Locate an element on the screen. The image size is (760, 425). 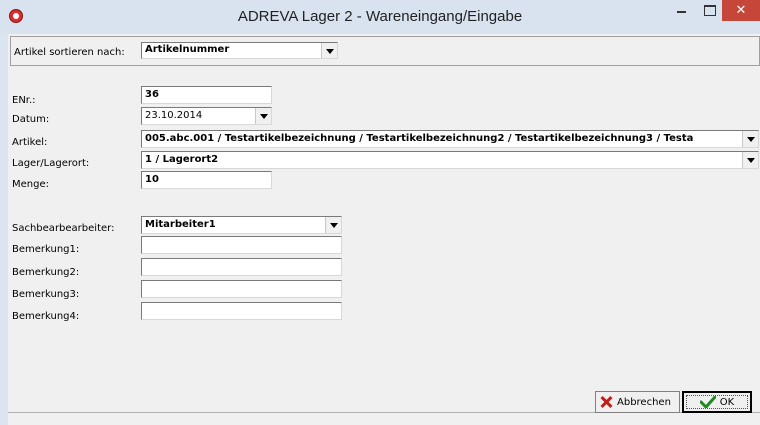
cancel-button: Abbrechen is located at coordinates (637, 402).